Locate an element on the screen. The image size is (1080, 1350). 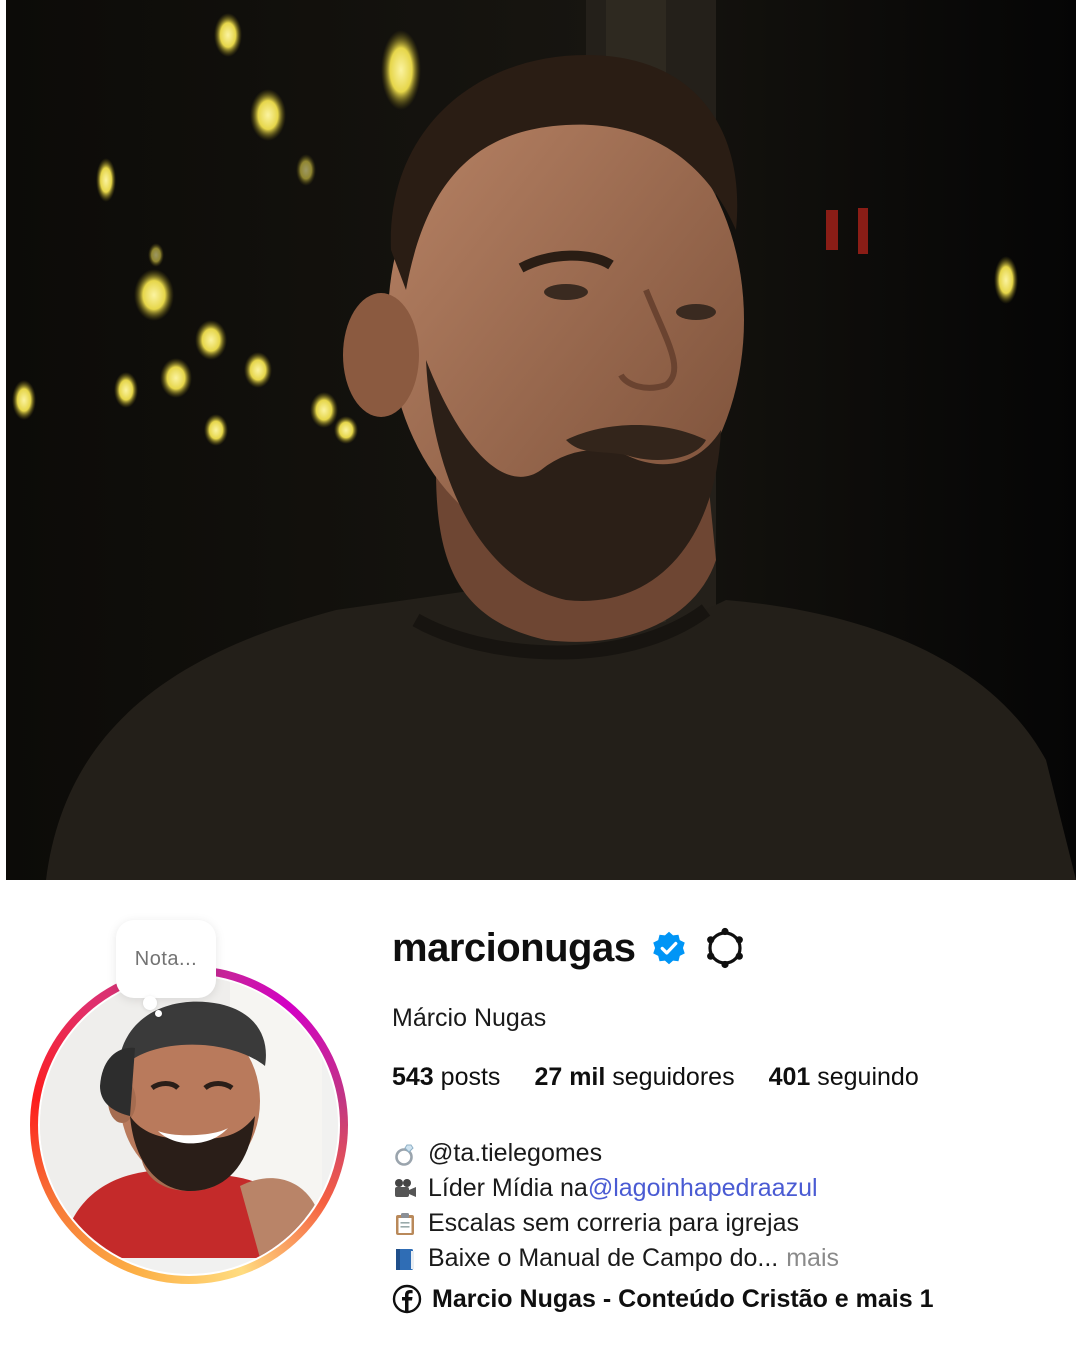
bio-line-manual: Baixe o Manual de Campo do... mais is located at coordinates (727, 1258).